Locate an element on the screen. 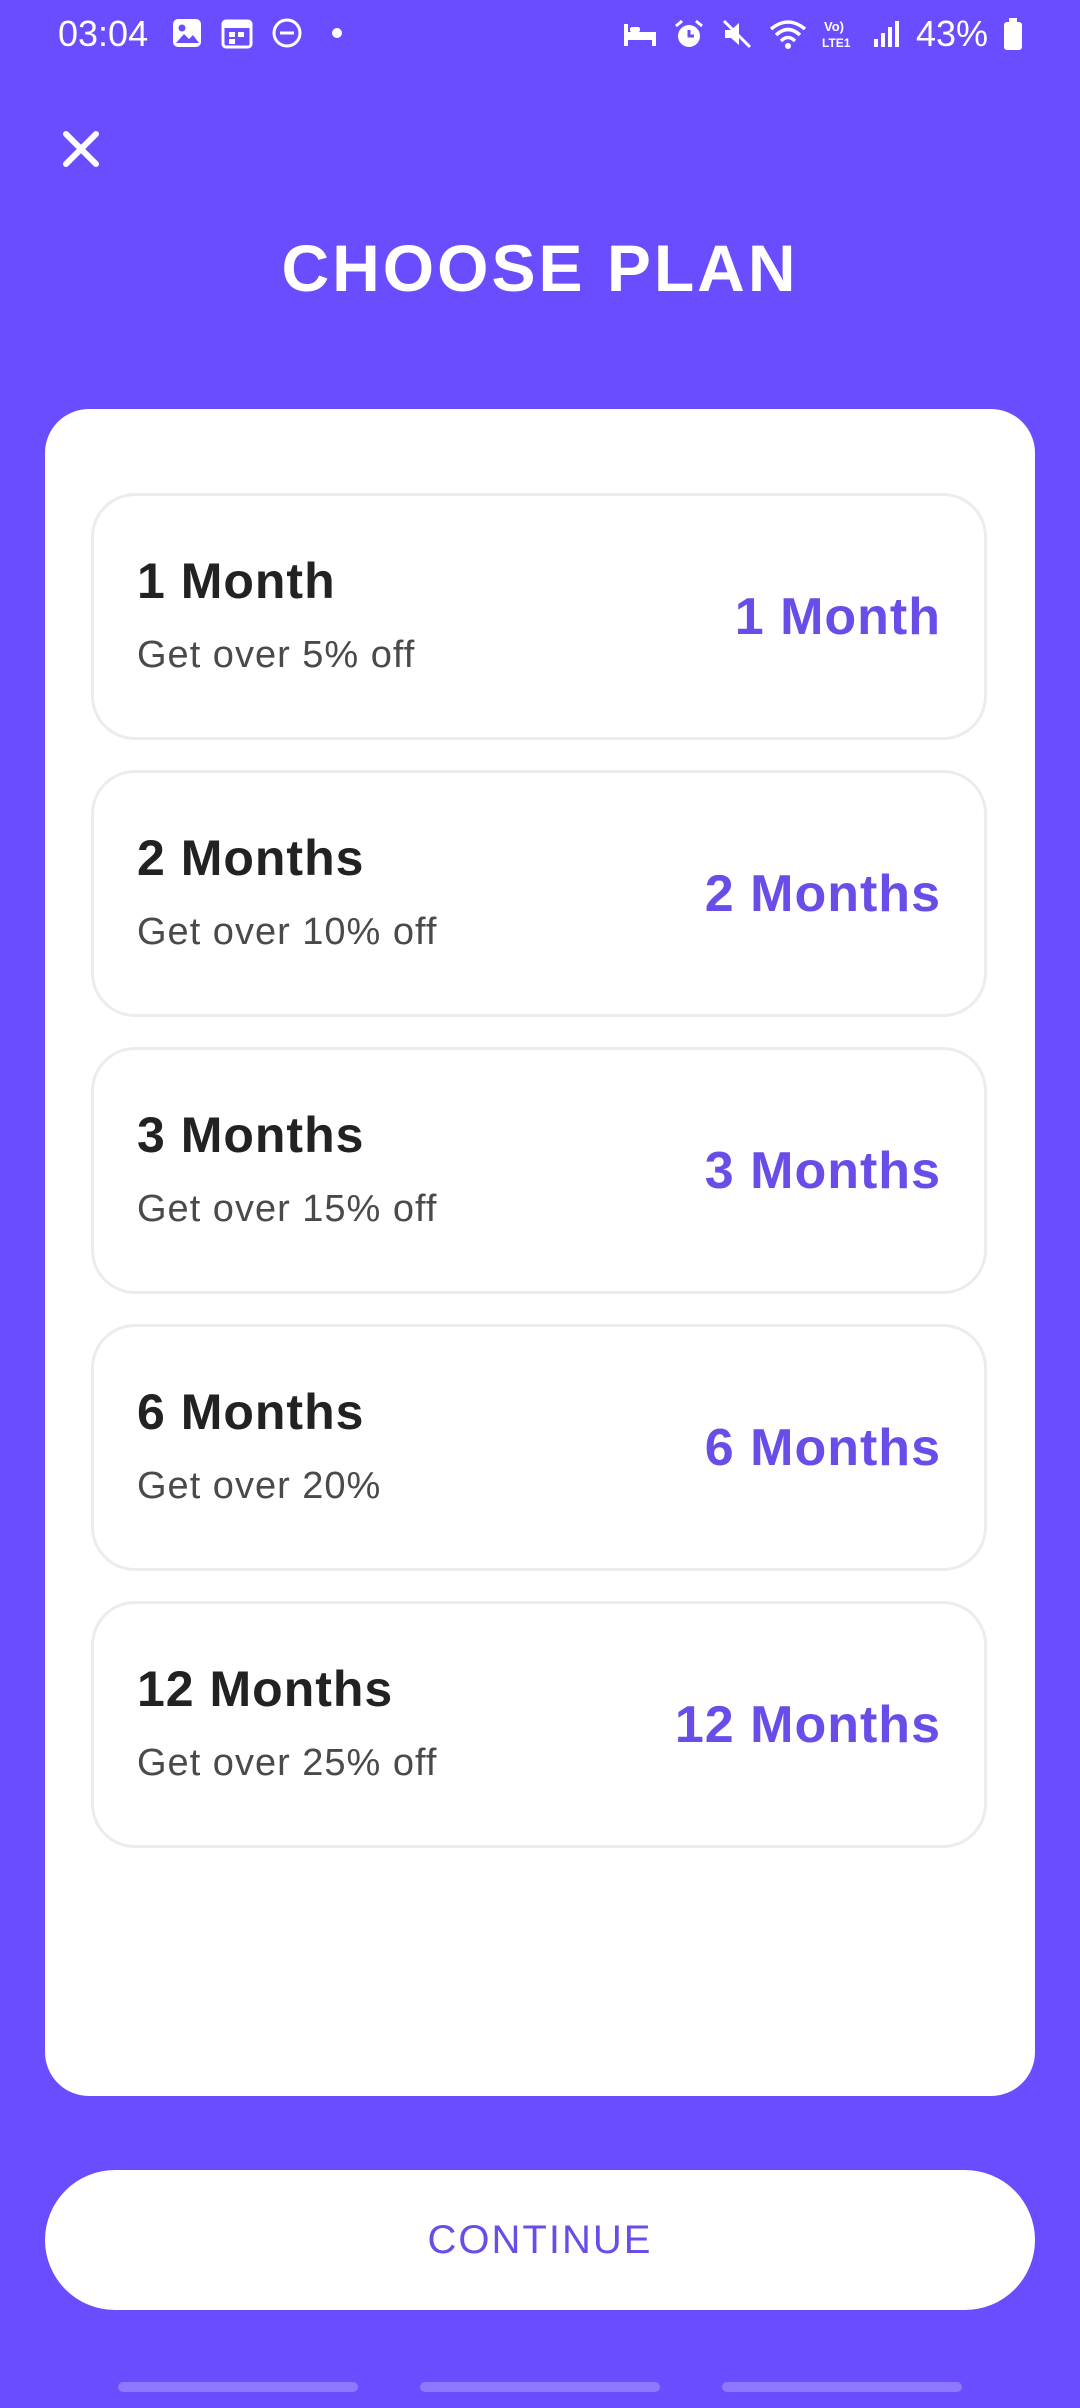 The image size is (1080, 2408). plan-option-2-months: 2 Months Get over 10% off 2 Months is located at coordinates (539, 893).